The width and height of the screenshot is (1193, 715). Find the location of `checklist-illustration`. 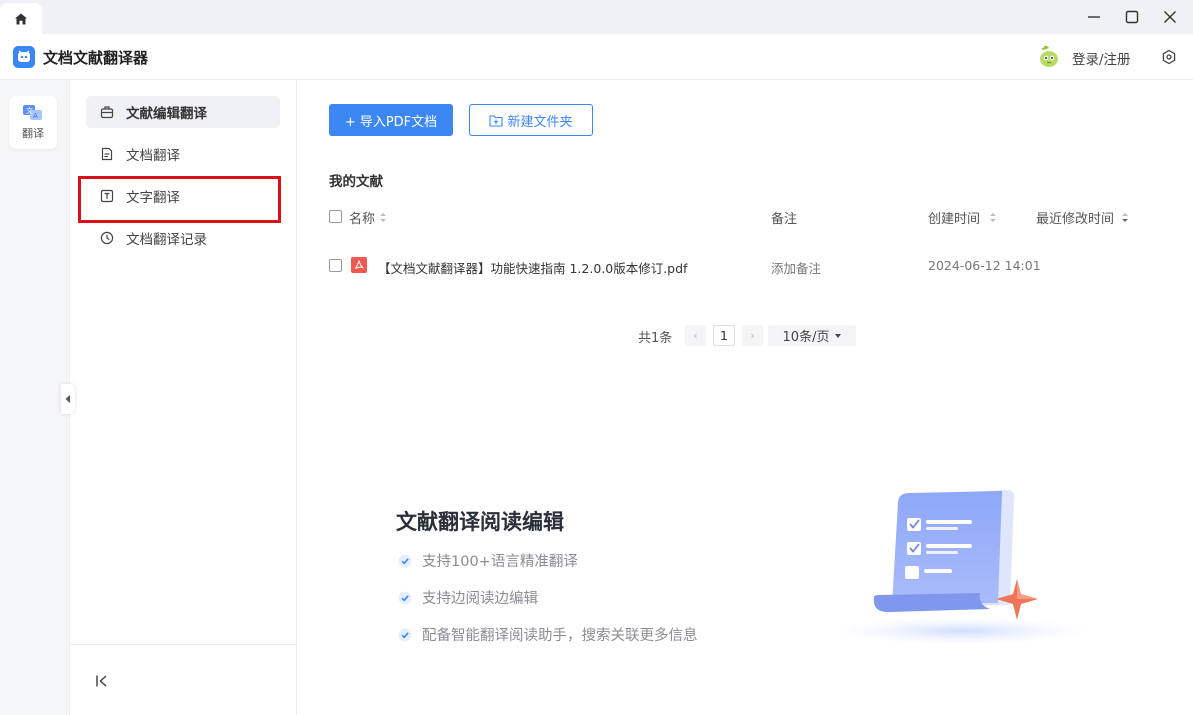

checklist-illustration is located at coordinates (962, 567).